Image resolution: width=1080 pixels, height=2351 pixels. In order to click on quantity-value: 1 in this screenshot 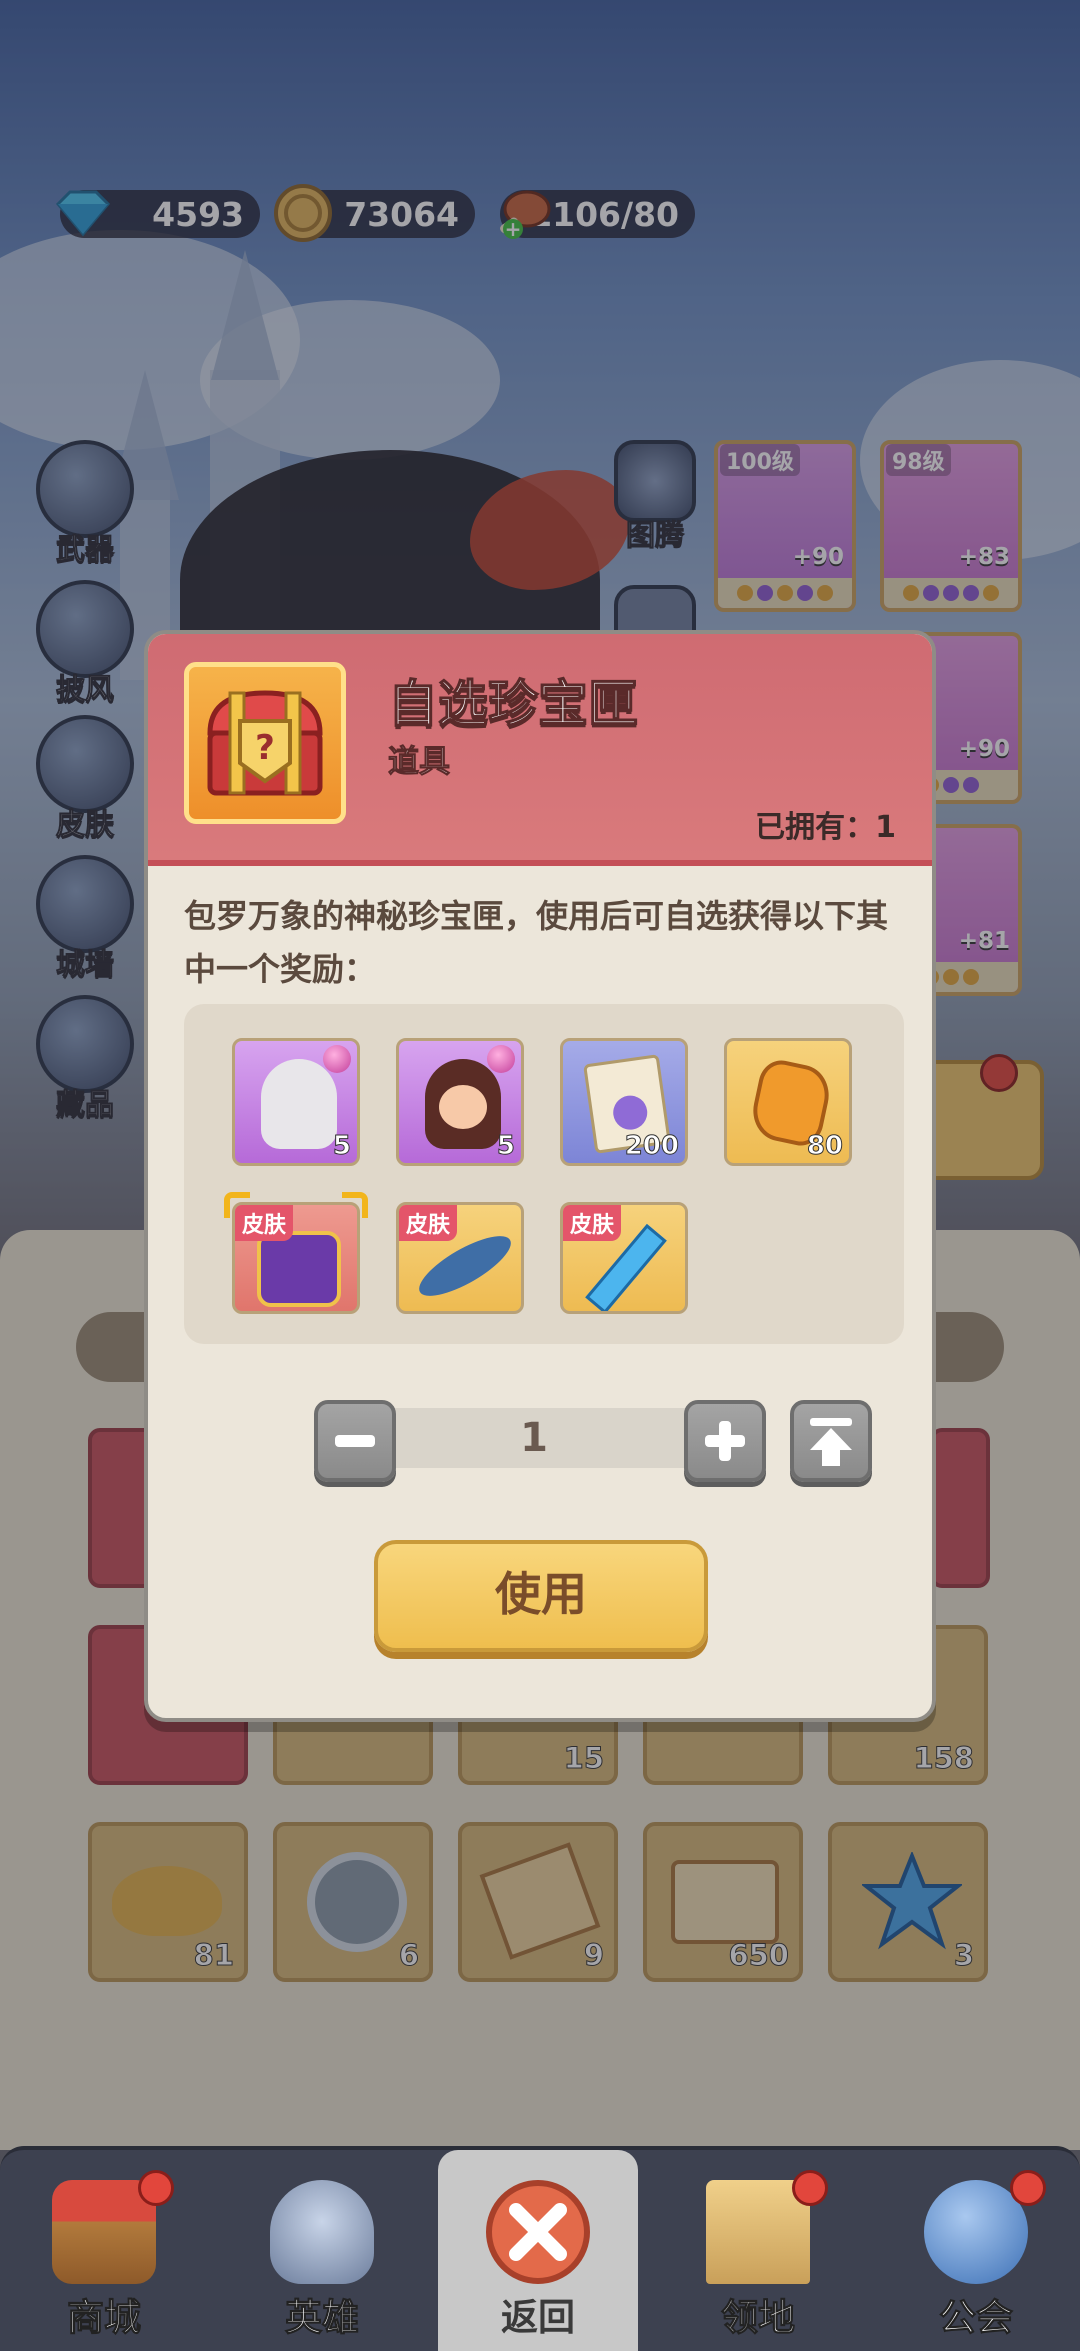, I will do `click(534, 1438)`.